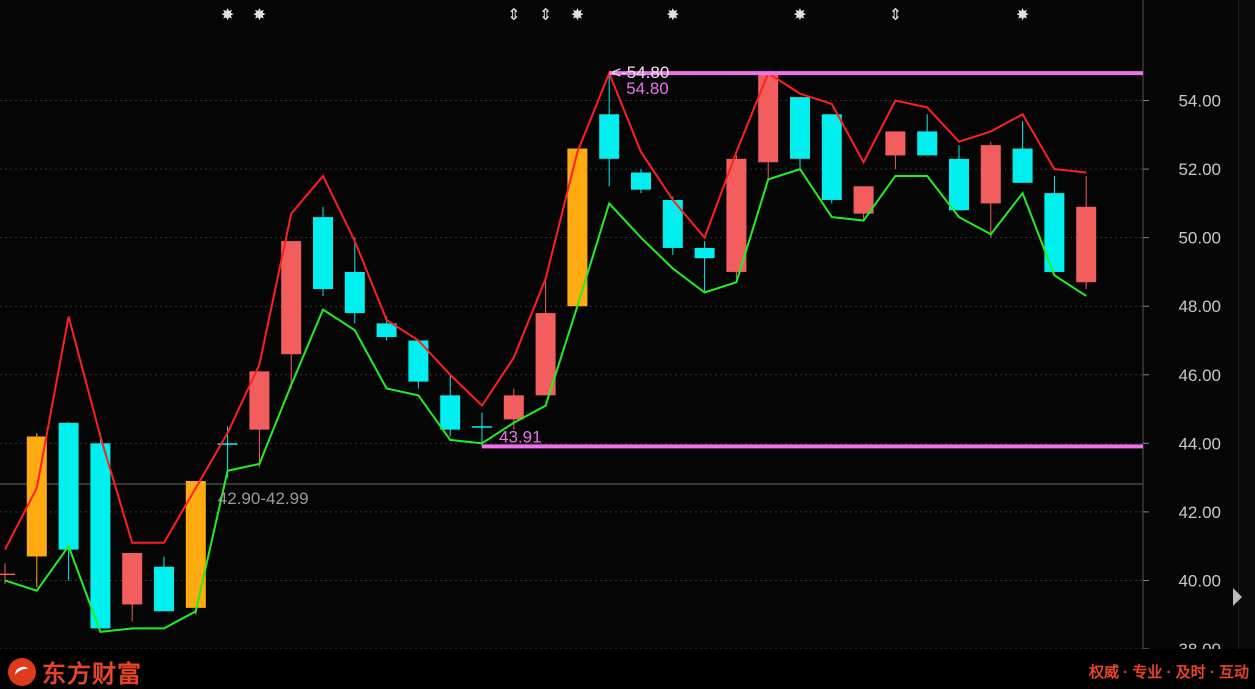 This screenshot has width=1255, height=689. Describe the element at coordinates (1199, 644) in the screenshot. I see `y-tick-label: 38.00` at that location.